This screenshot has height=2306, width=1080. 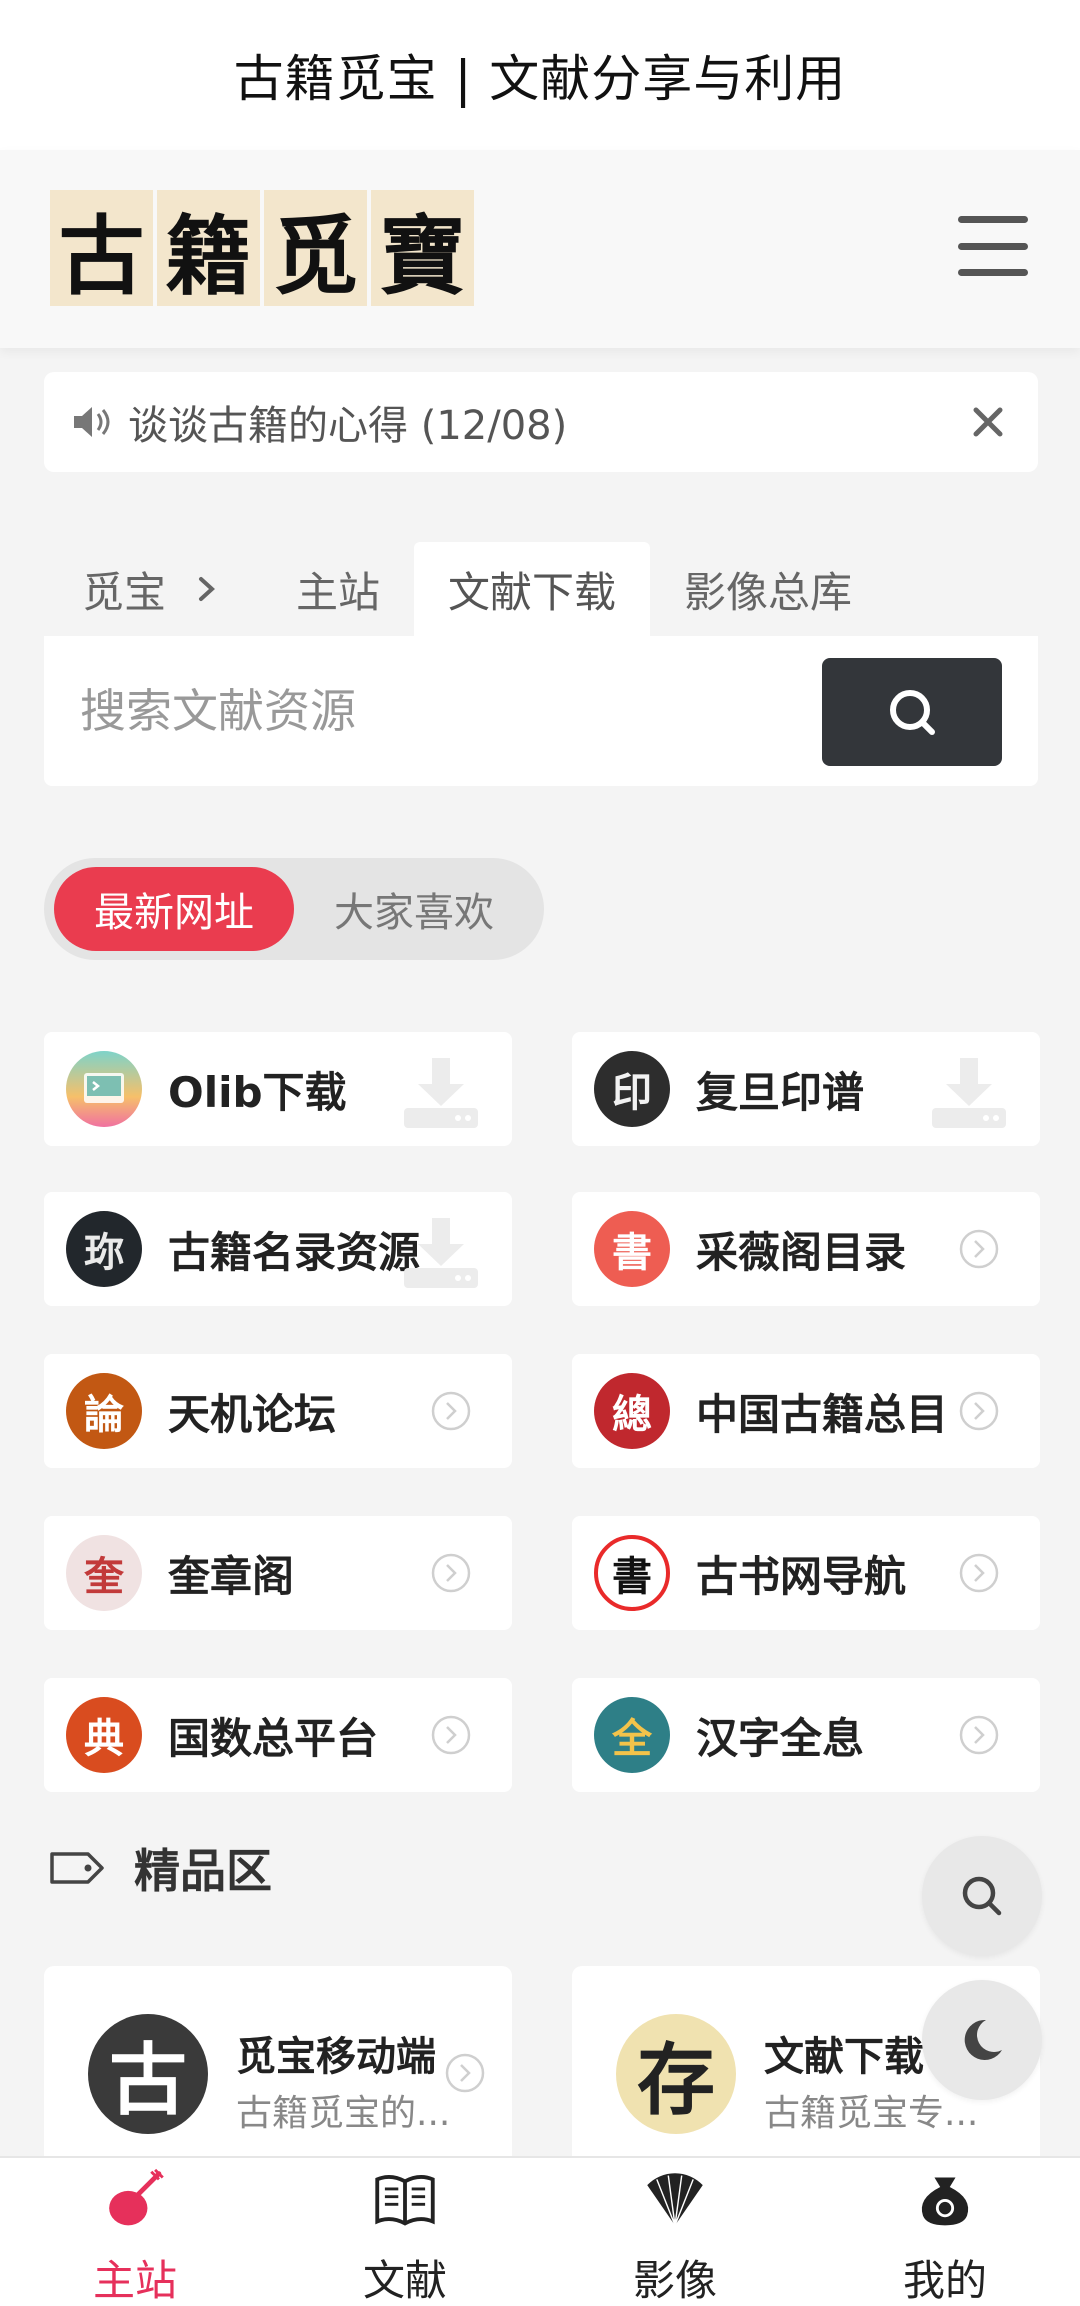 I want to click on toggle-latest: 最新网址, so click(x=174, y=909).